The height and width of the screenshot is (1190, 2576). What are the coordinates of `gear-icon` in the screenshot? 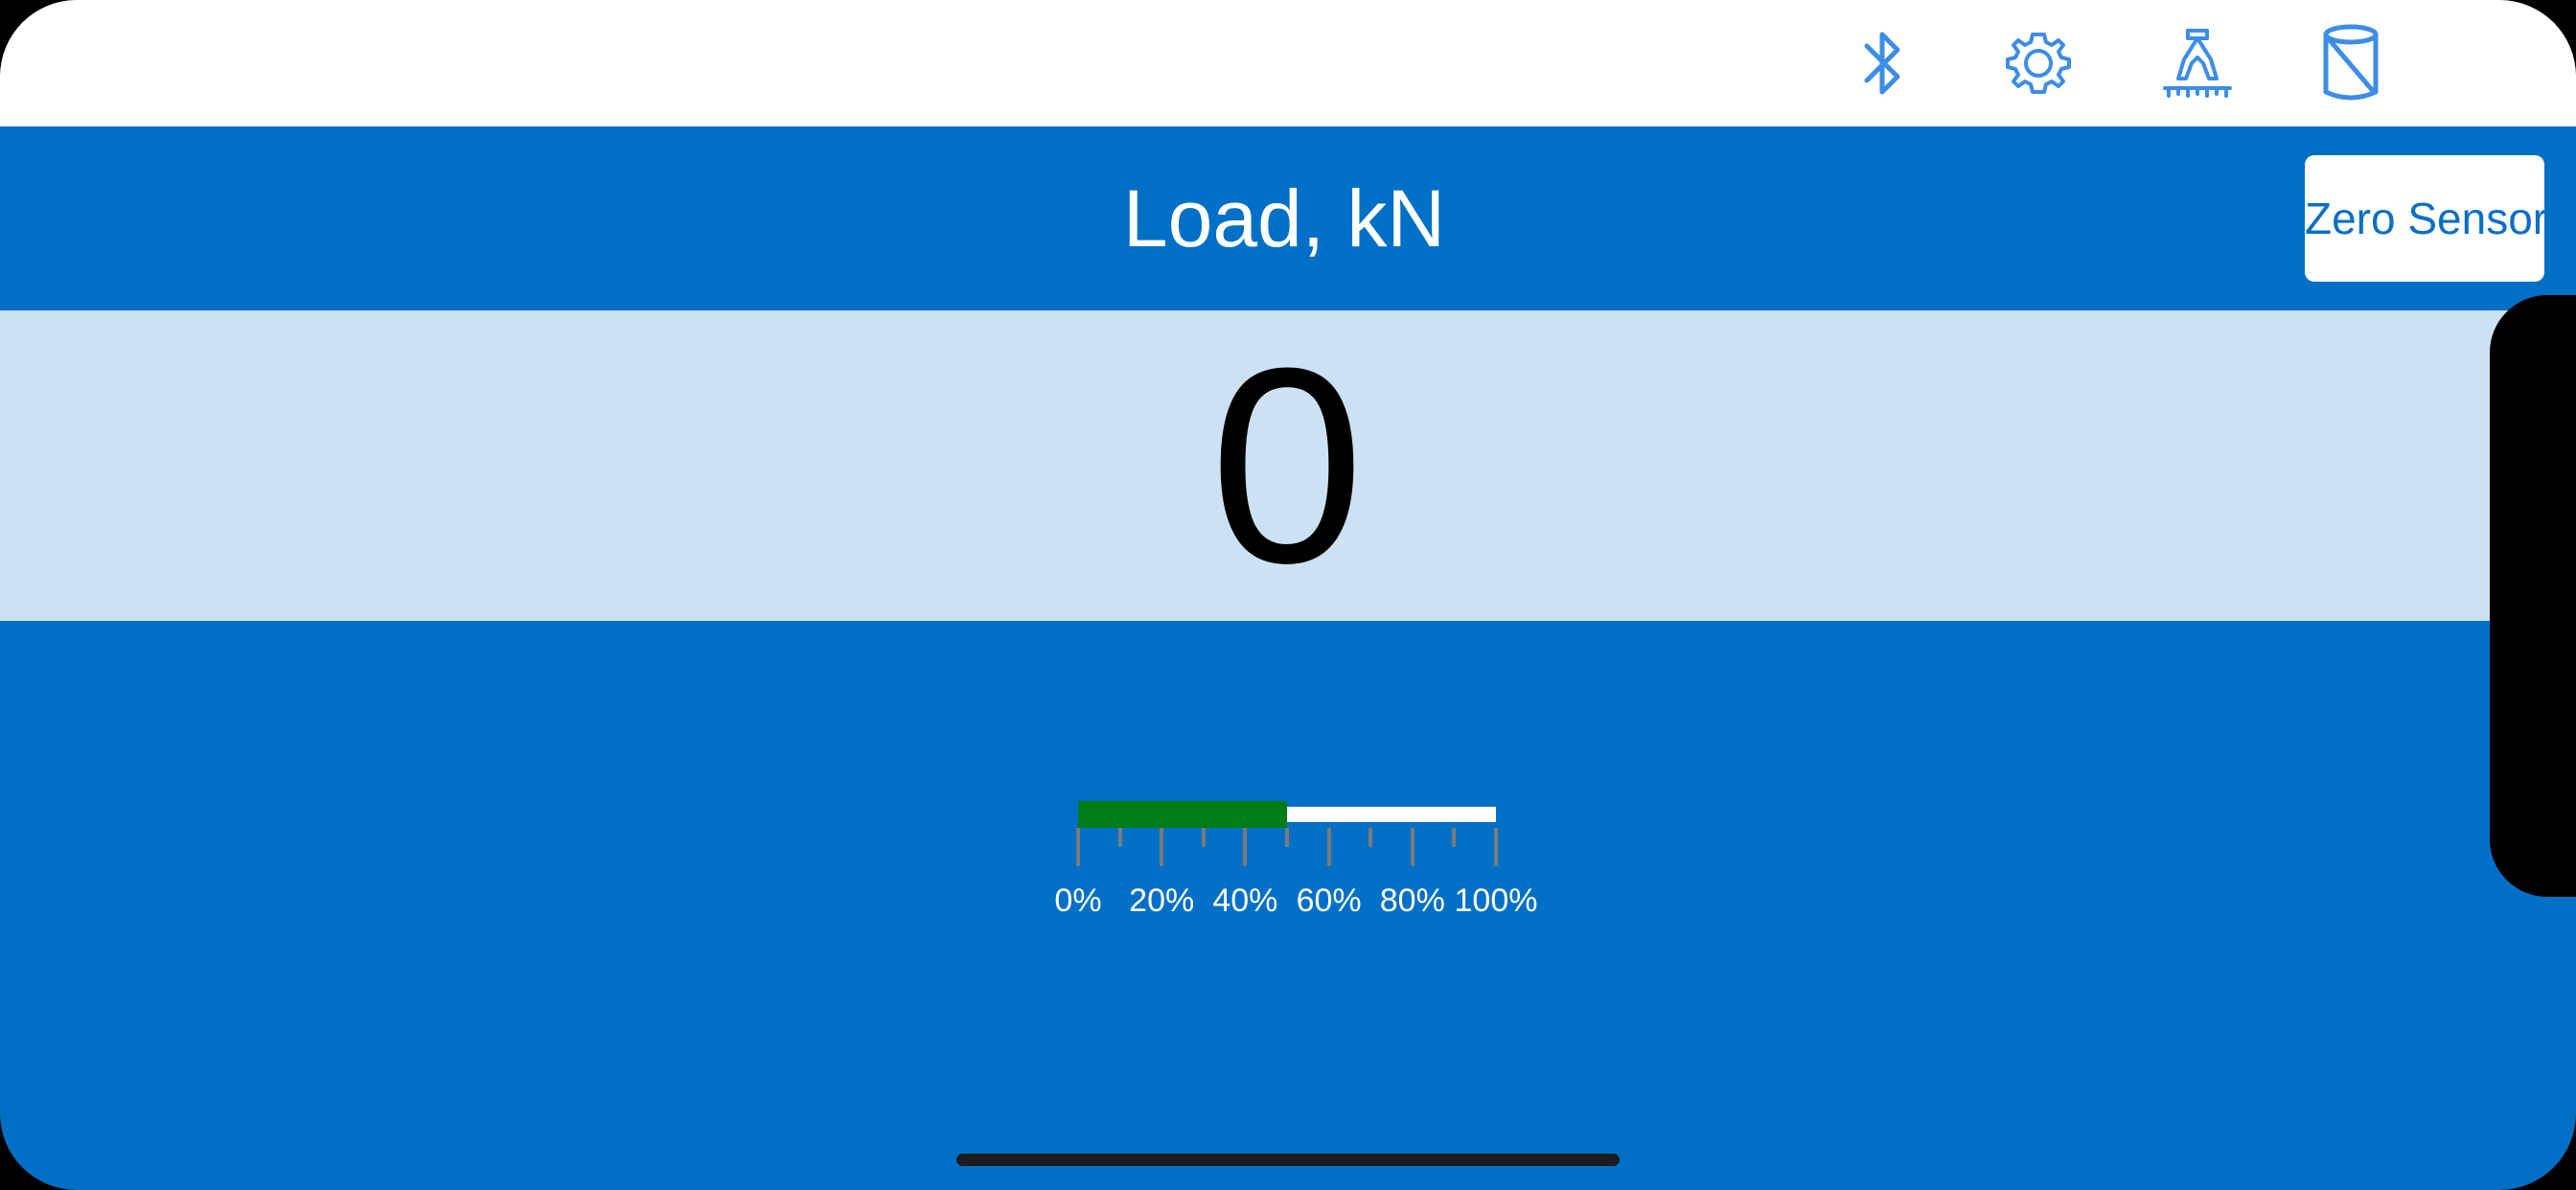 It's located at (2038, 63).